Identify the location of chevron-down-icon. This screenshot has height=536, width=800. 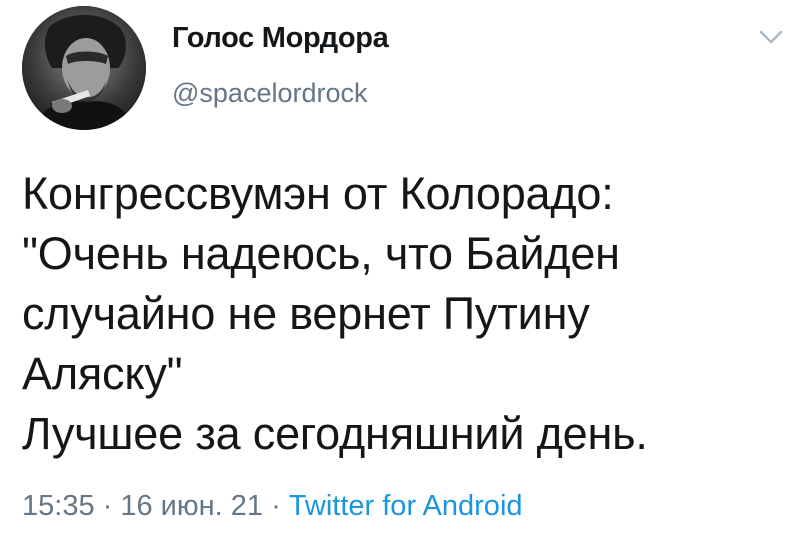
(771, 37).